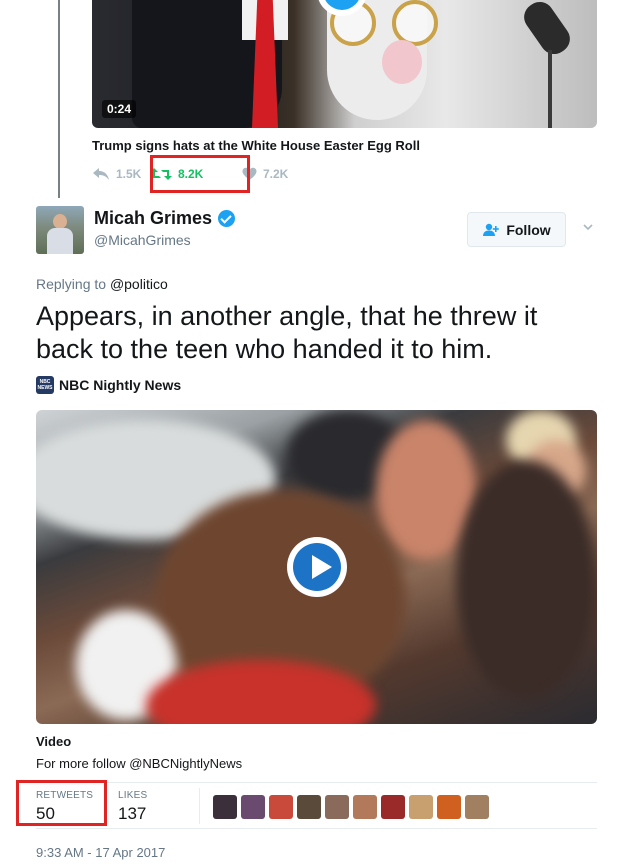  I want to click on replying-to: Replying to @politico, so click(102, 284).